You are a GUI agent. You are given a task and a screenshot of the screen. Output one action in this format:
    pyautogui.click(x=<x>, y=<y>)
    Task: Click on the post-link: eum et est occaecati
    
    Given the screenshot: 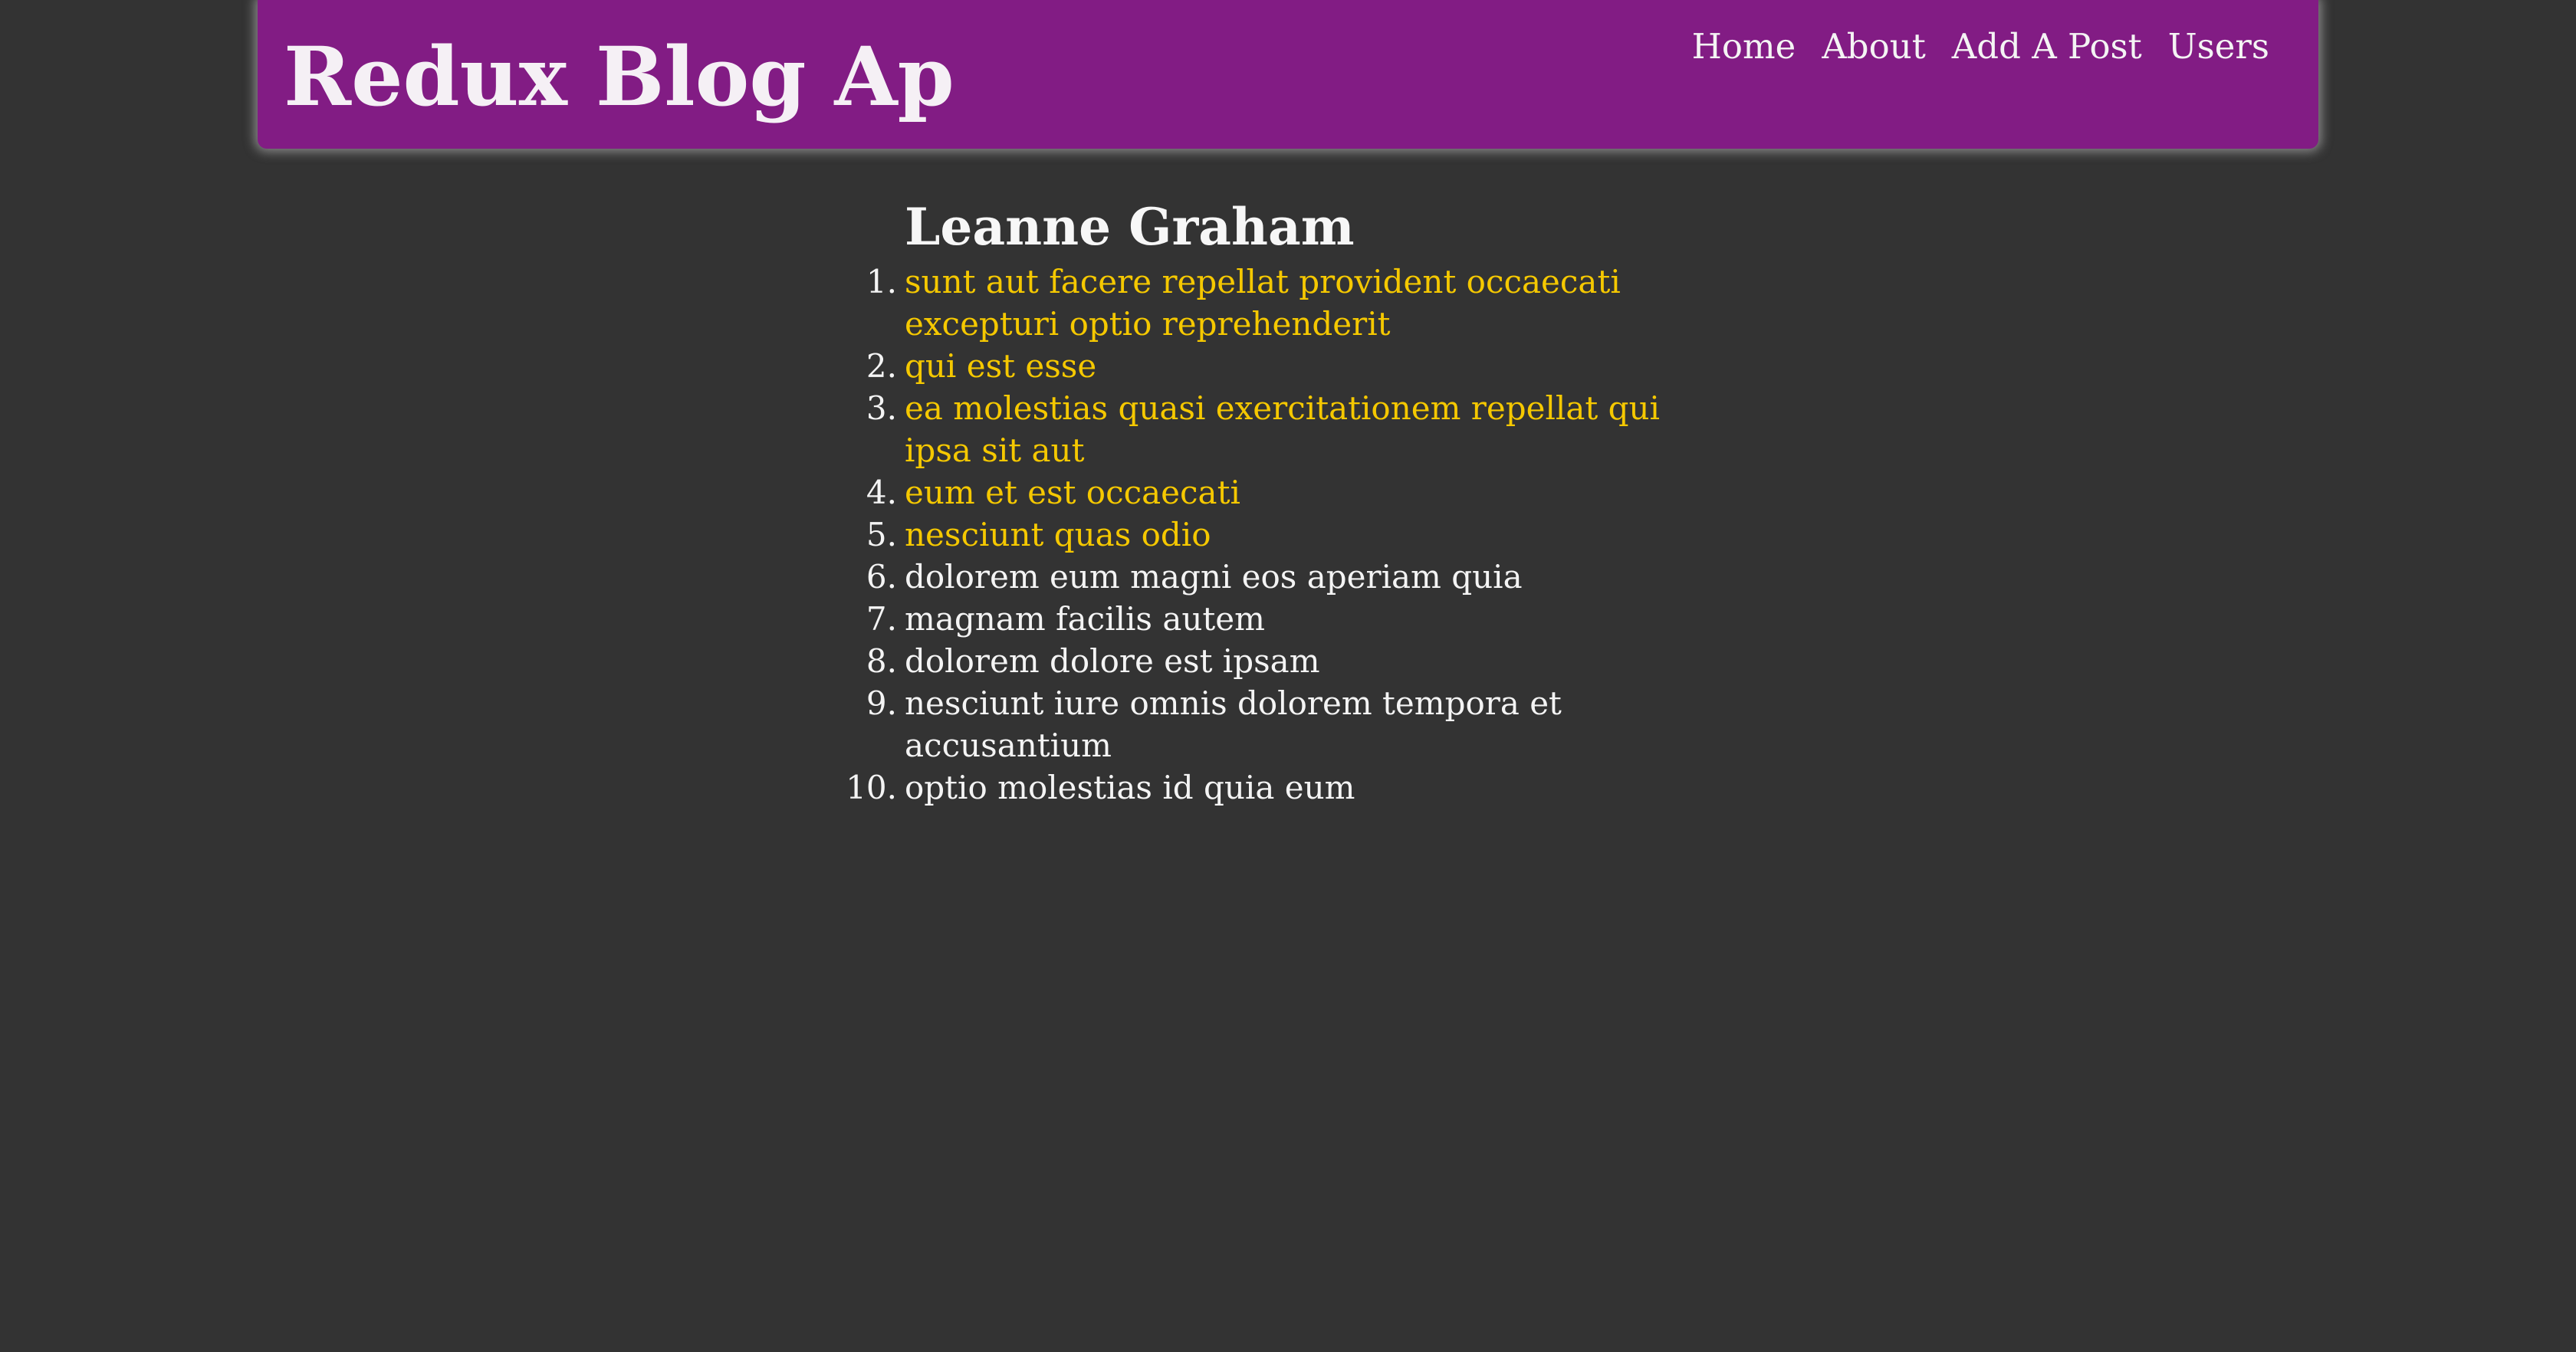 What is the action you would take?
    pyautogui.click(x=1308, y=492)
    